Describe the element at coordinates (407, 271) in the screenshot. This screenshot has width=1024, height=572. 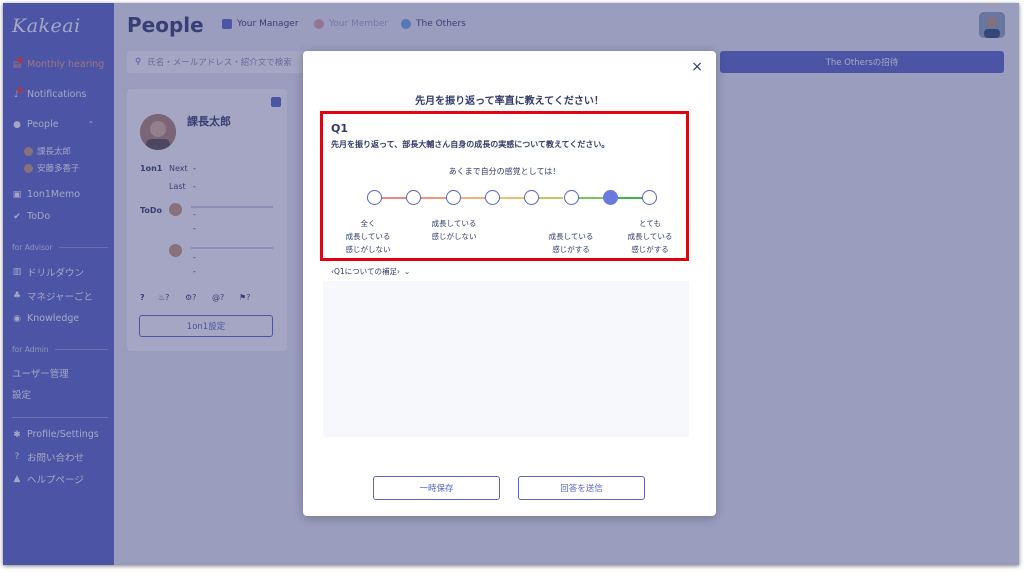
I see `chevron-down-icon: ⌄` at that location.